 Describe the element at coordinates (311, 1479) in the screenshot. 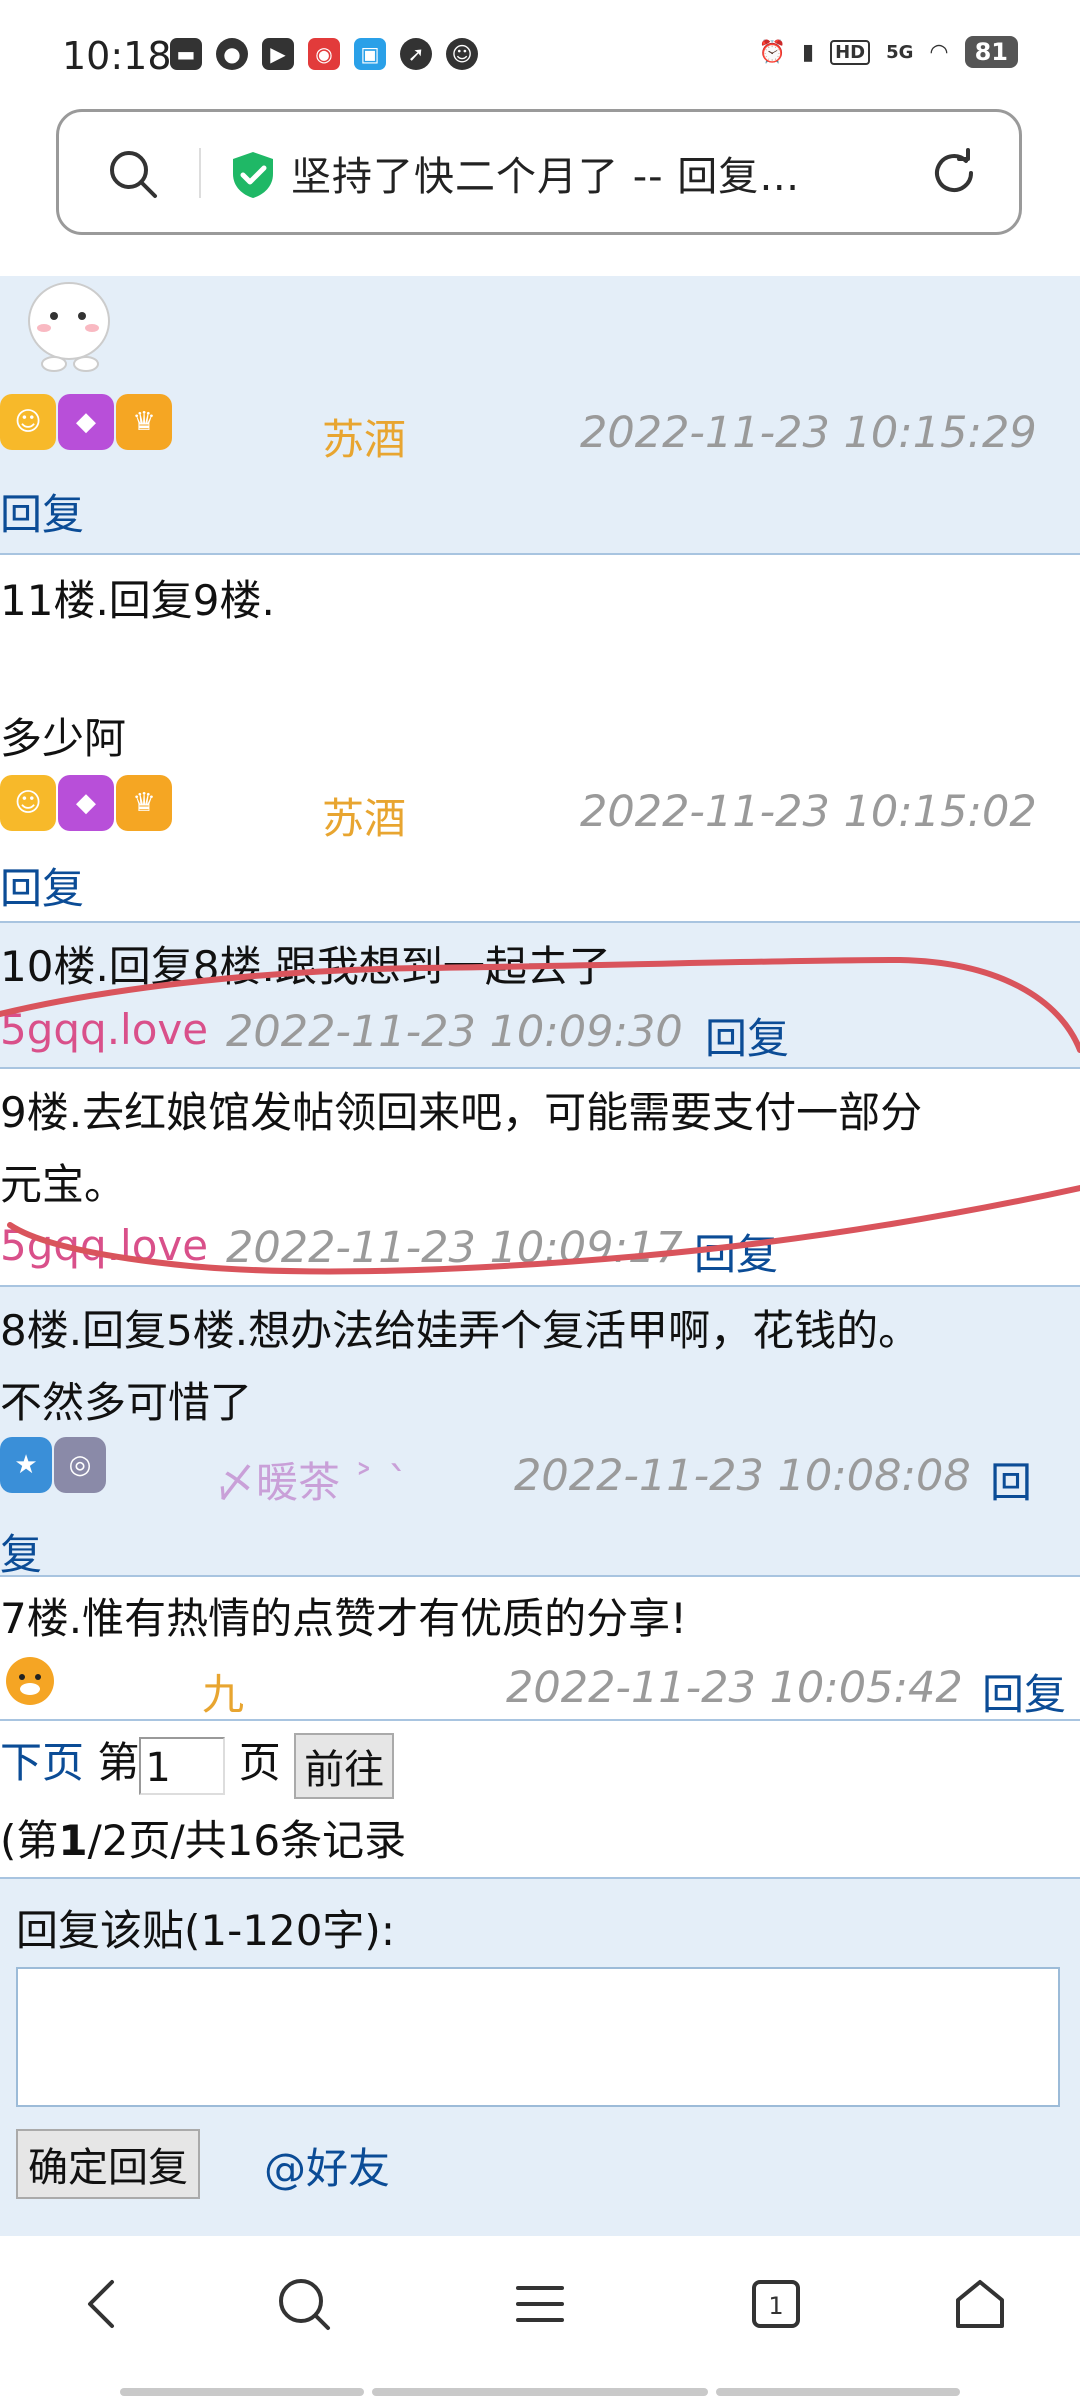

I see `author-name: 〆暖茶 ˃ ˋ` at that location.